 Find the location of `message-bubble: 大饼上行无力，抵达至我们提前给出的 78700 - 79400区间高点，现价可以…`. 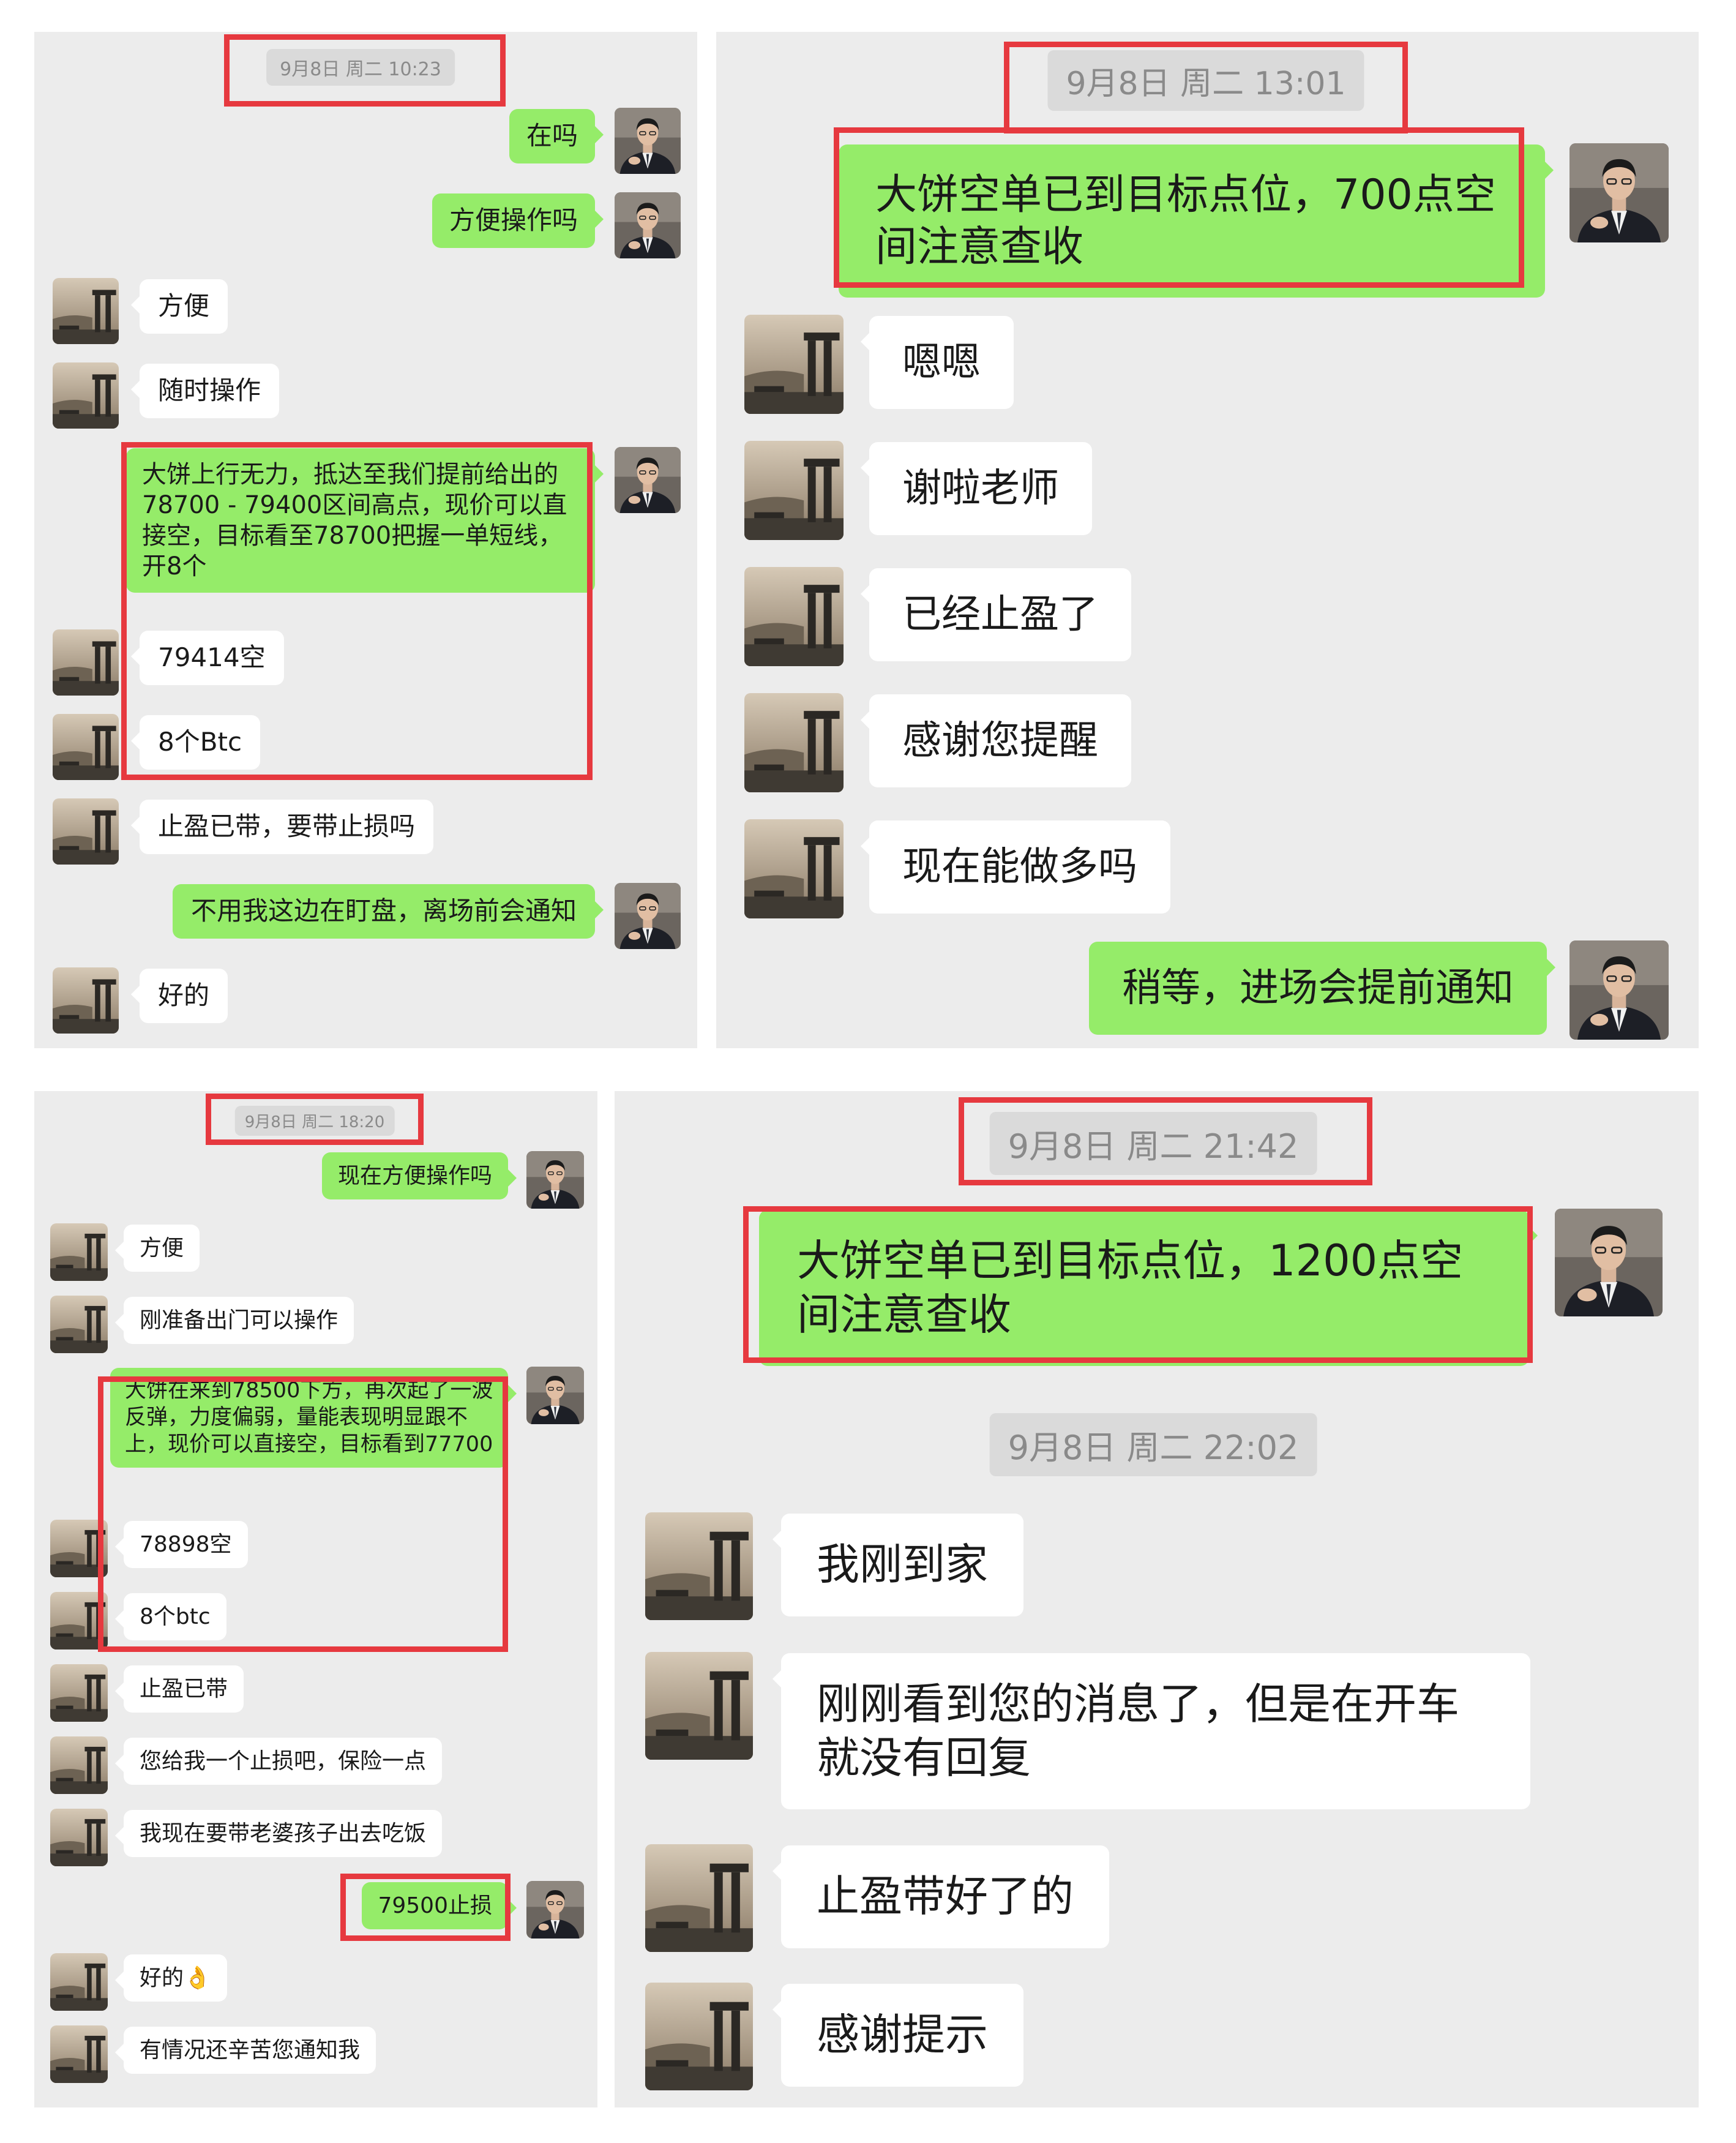

message-bubble: 大饼上行无力，抵达至我们提前给出的 78700 - 79400区间高点，现价可以… is located at coordinates (365, 520).